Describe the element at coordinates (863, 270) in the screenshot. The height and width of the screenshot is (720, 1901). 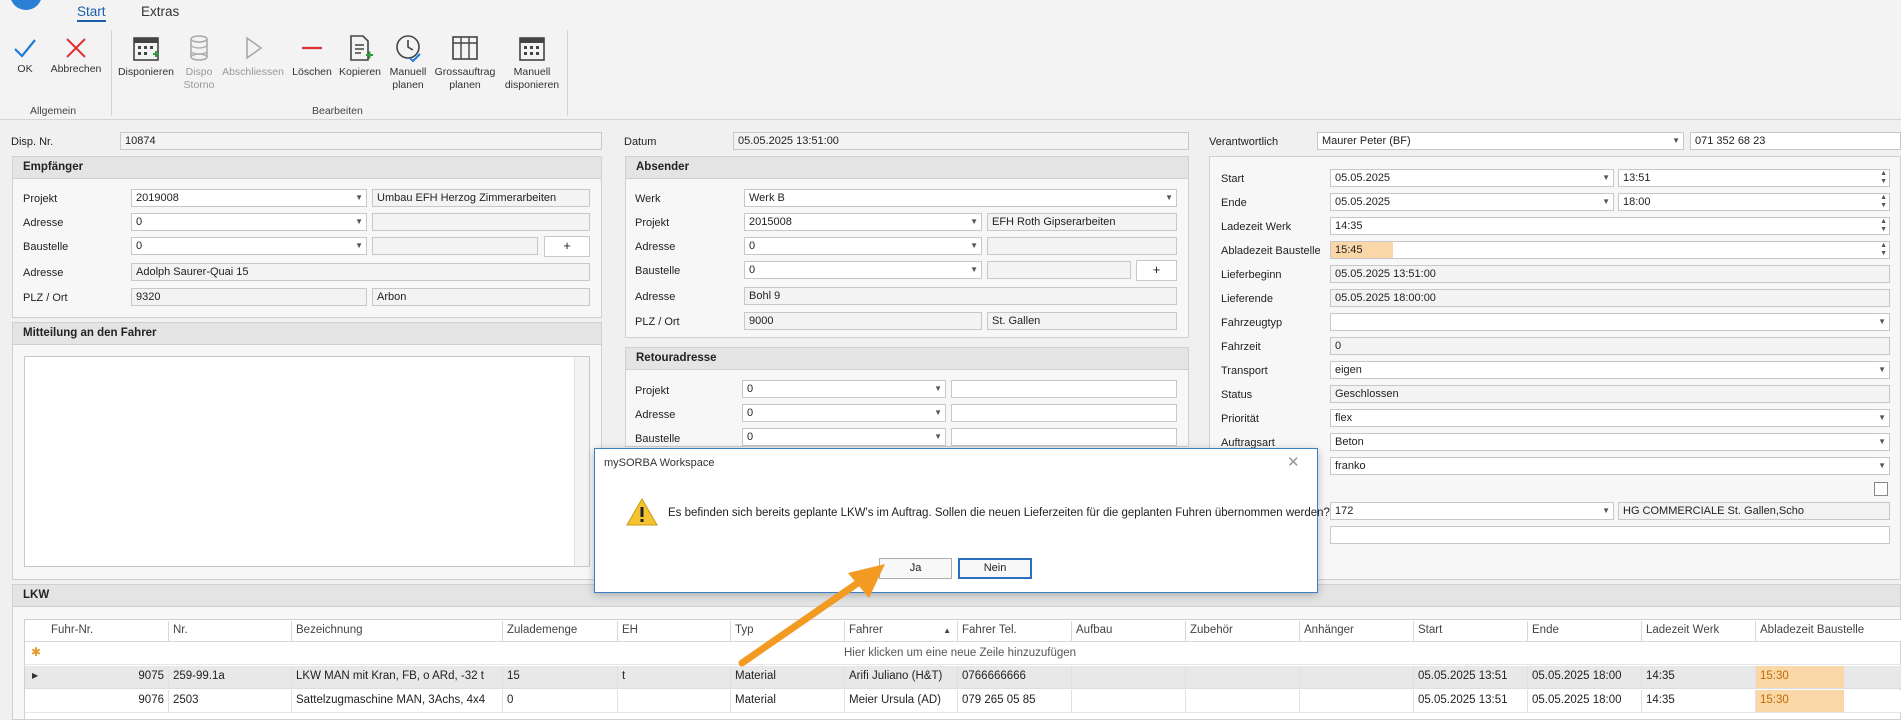
I see `abs-baustelle-select: 0 ▼` at that location.